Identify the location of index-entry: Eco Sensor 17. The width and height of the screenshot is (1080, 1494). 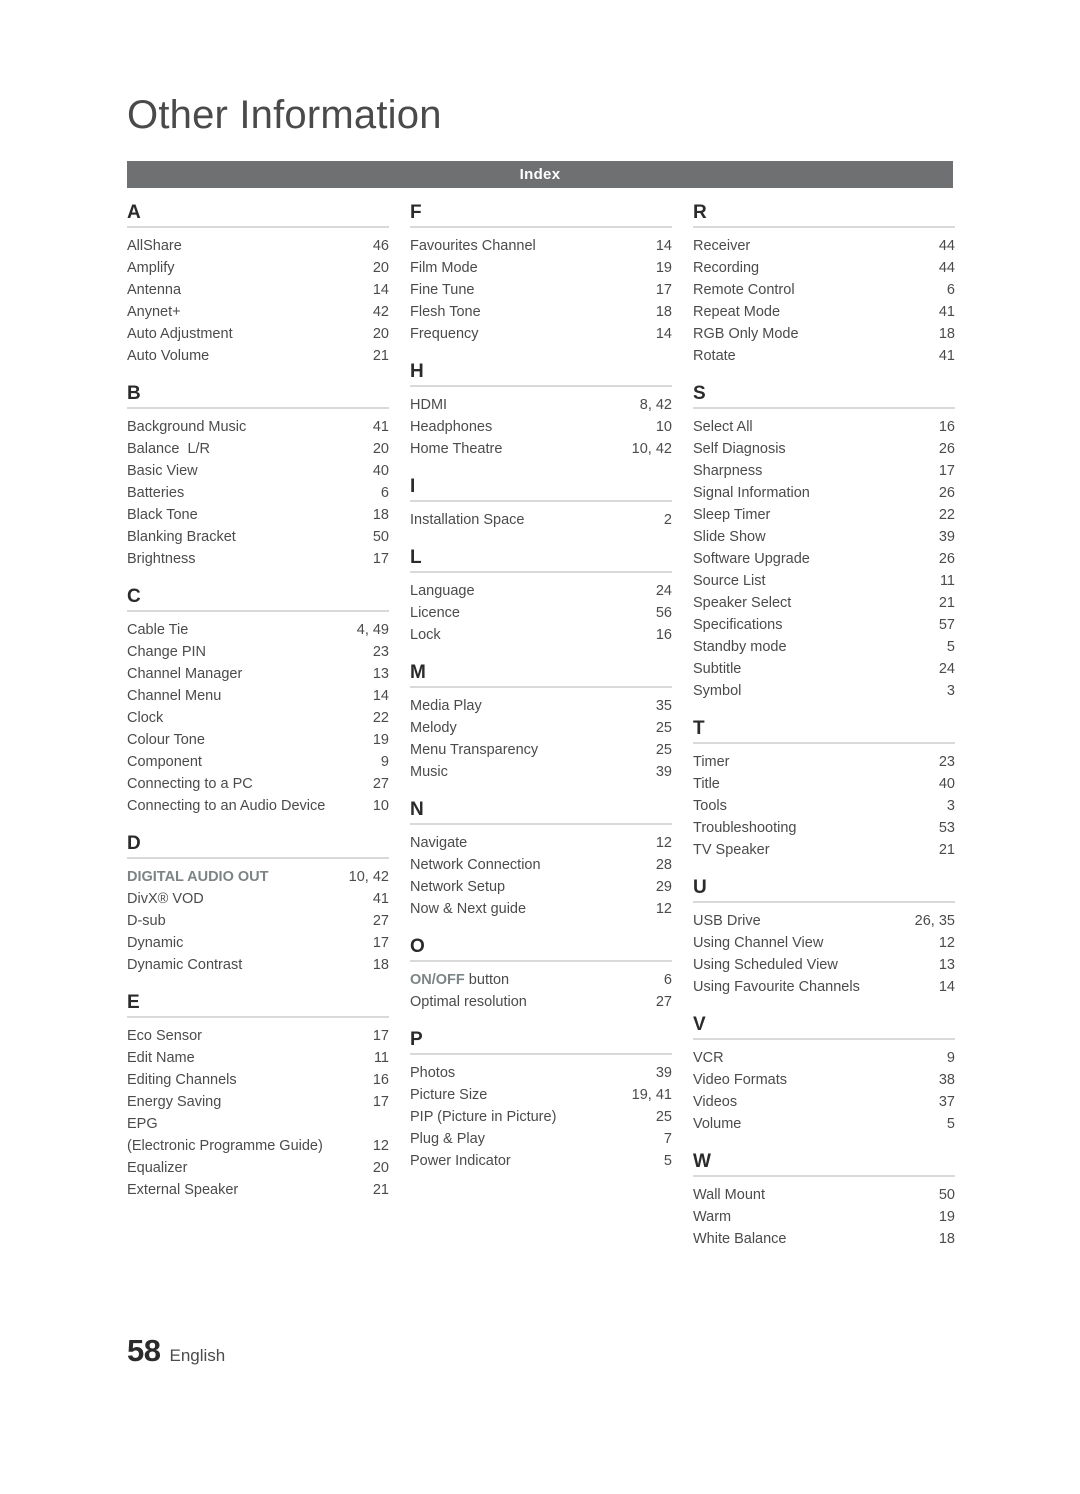
(258, 1036).